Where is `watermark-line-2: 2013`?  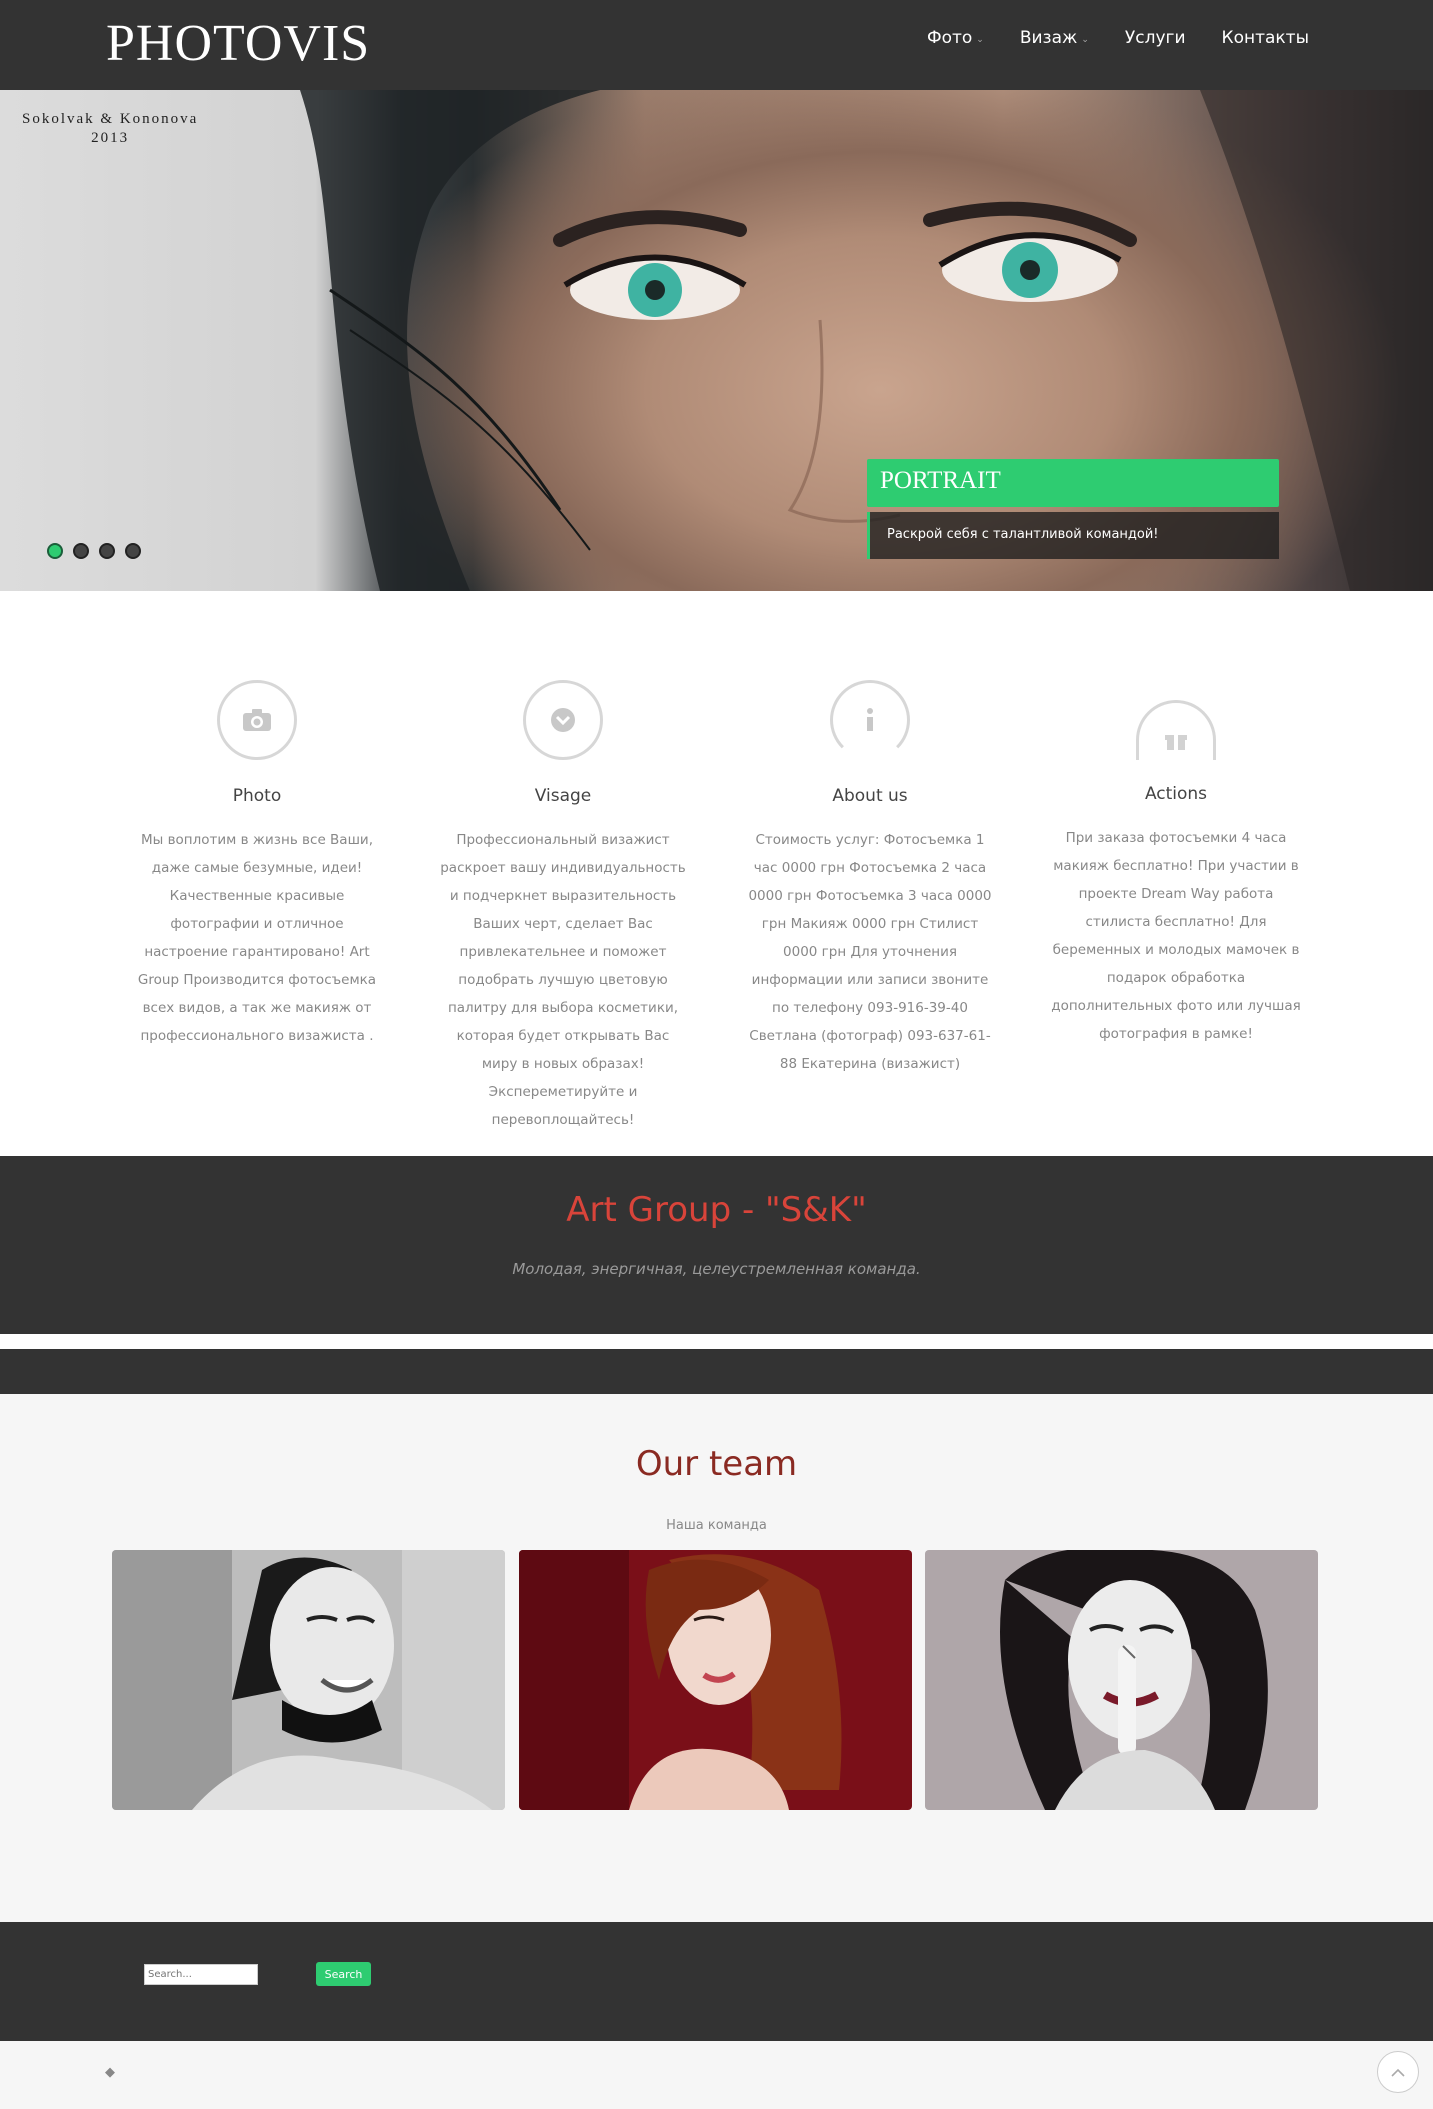 watermark-line-2: 2013 is located at coordinates (110, 138).